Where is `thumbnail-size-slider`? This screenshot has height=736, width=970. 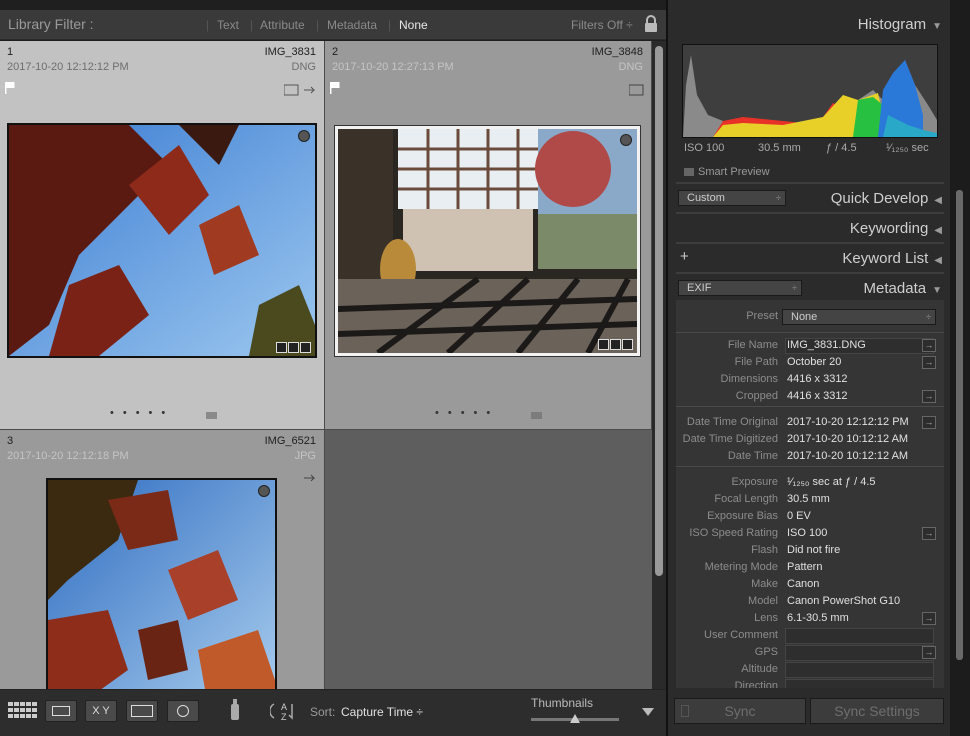 thumbnail-size-slider is located at coordinates (575, 718).